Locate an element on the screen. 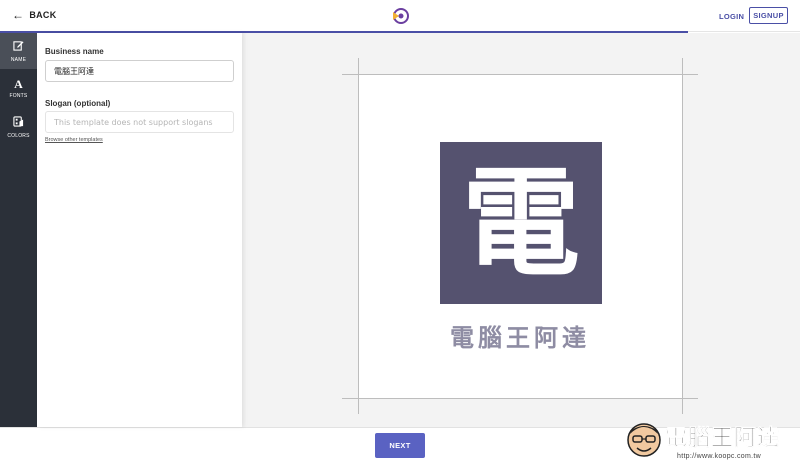 The image size is (800, 465). business-name-input is located at coordinates (139, 71).